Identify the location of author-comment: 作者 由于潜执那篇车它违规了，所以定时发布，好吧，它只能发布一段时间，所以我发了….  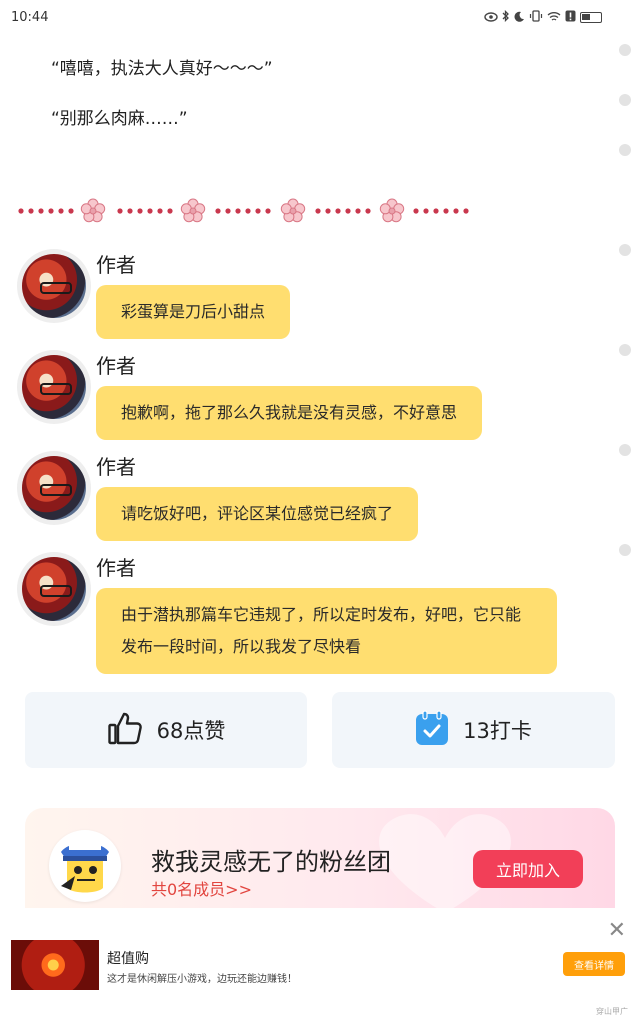
(297, 613).